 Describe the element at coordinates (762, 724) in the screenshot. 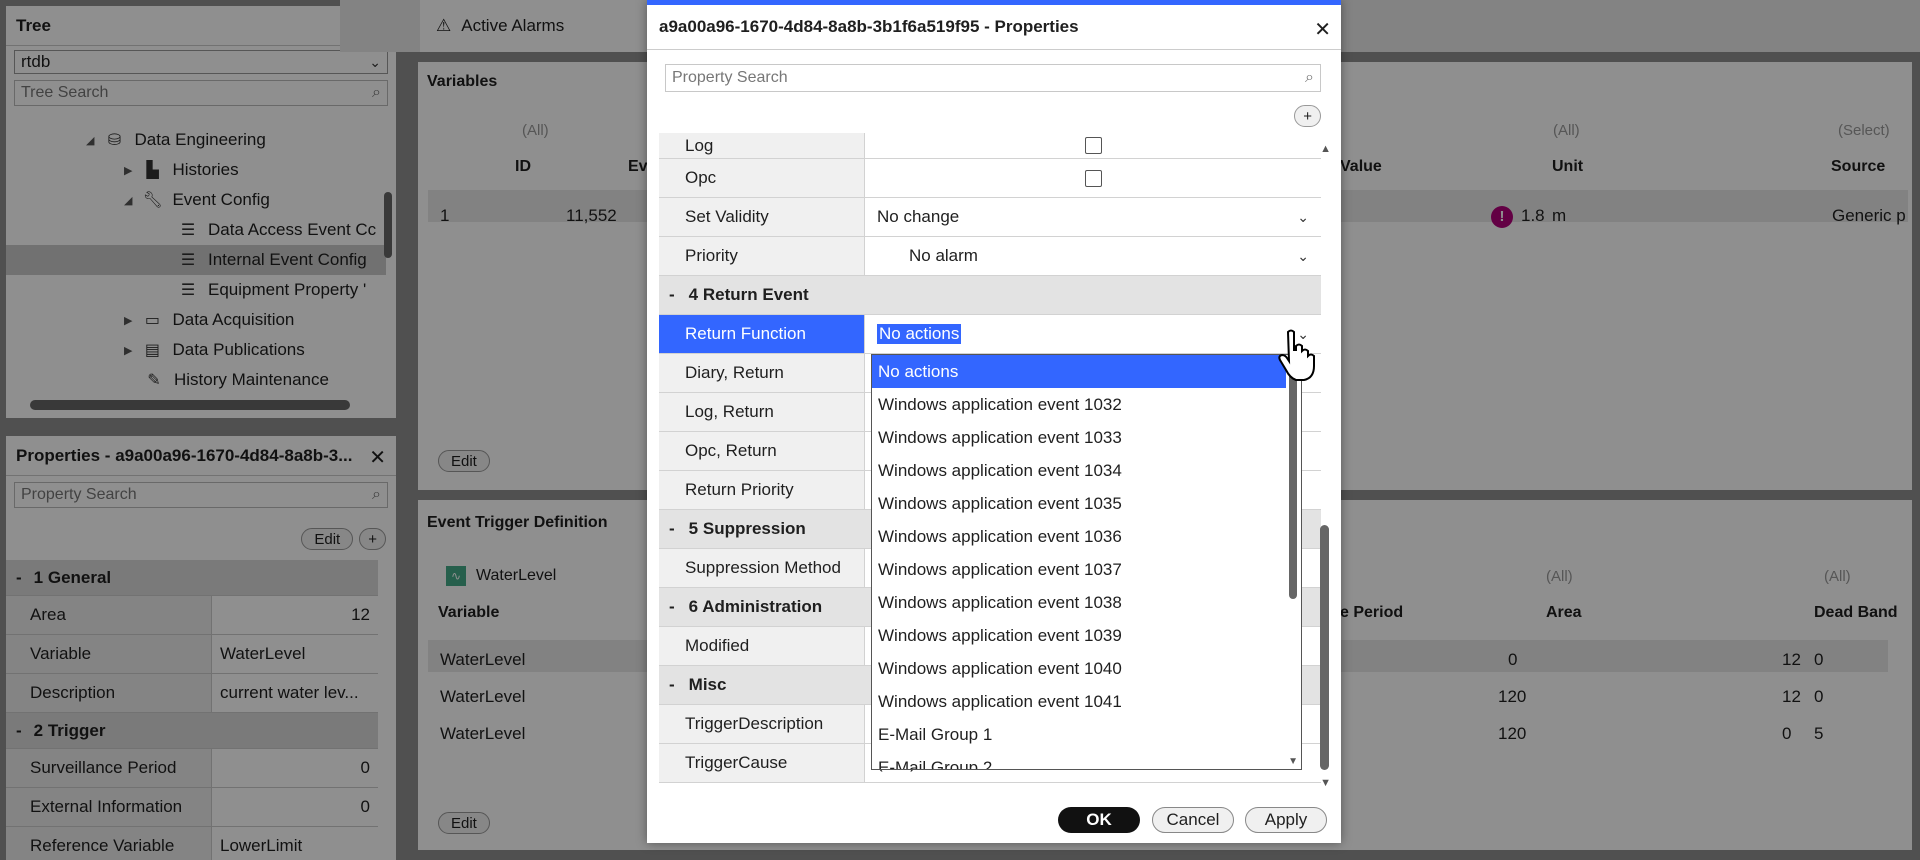

I see `property-label: TriggerDescription` at that location.